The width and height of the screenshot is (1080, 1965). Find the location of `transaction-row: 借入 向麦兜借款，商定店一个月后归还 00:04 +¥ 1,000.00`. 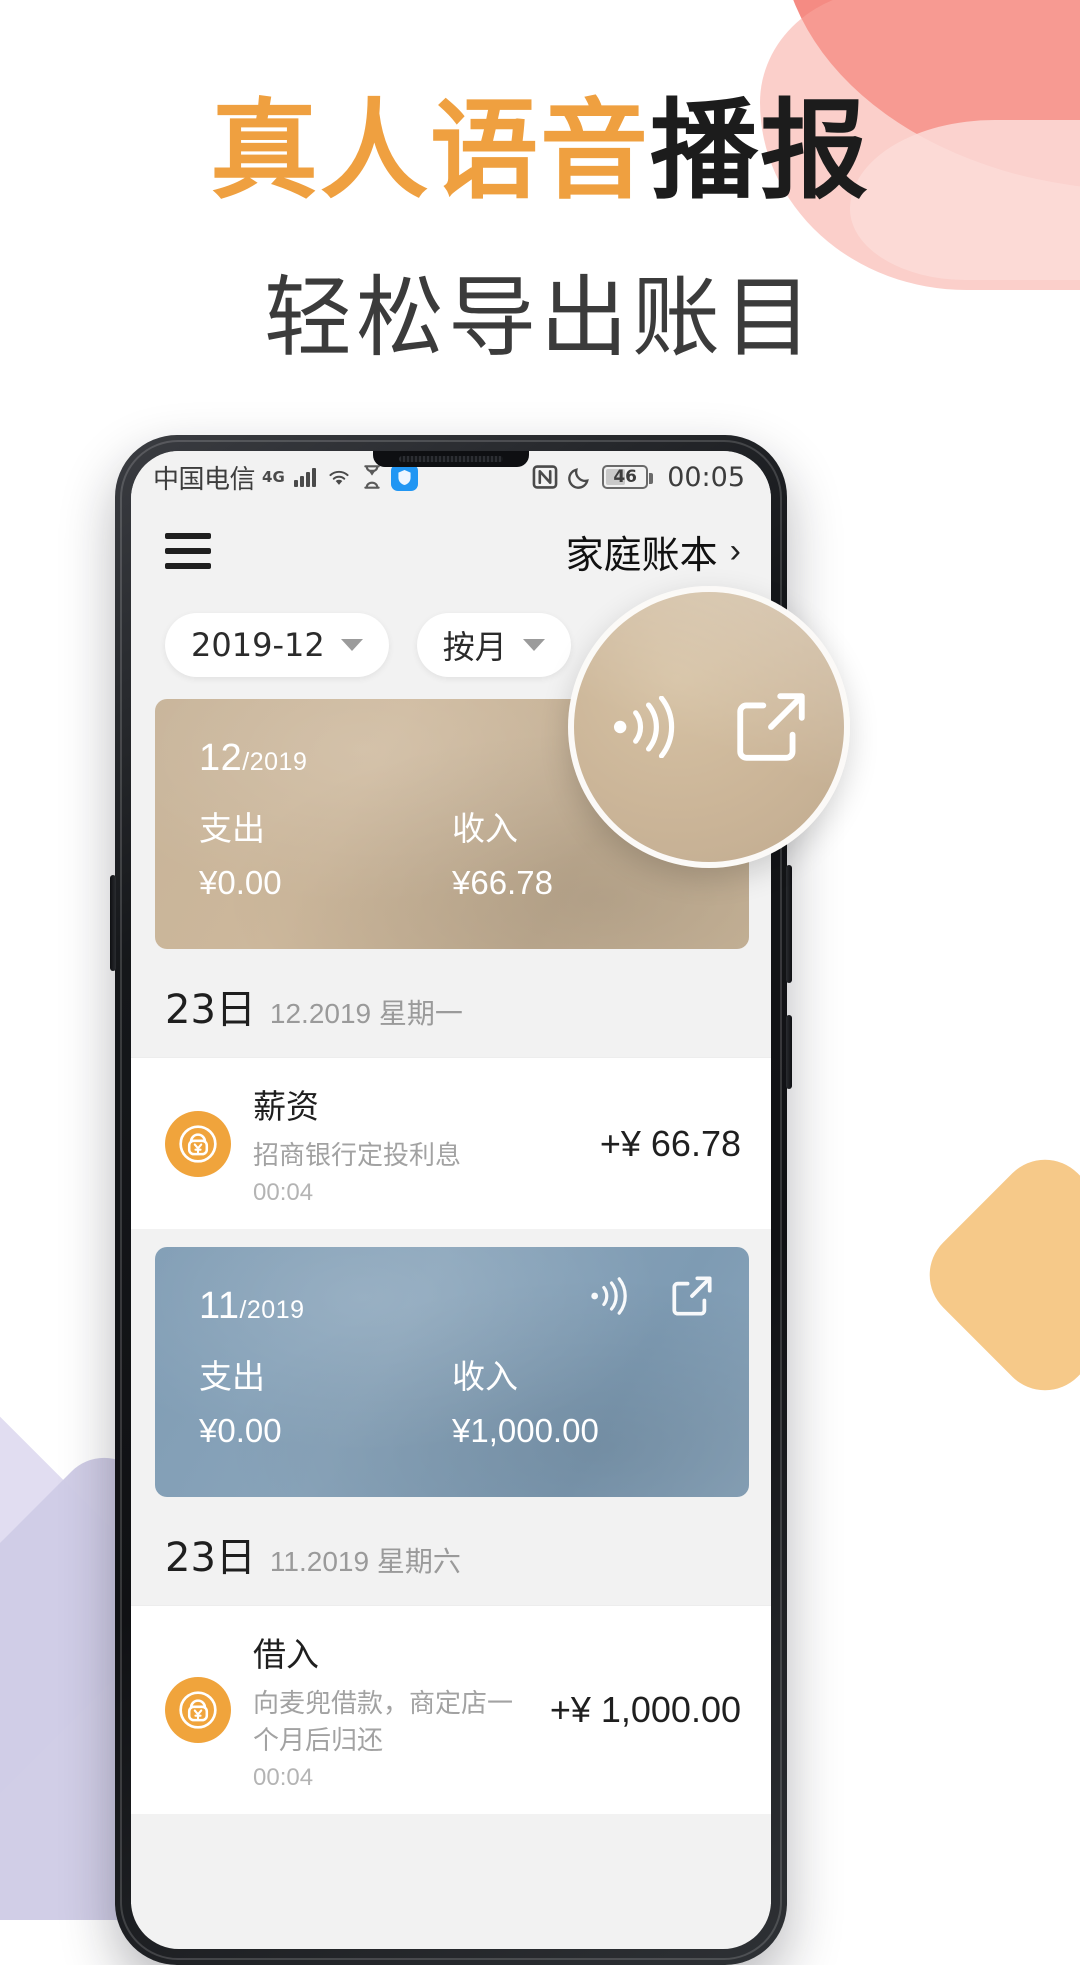

transaction-row: 借入 向麦兜借款，商定店一个月后归还 00:04 +¥ 1,000.00 is located at coordinates (451, 1709).